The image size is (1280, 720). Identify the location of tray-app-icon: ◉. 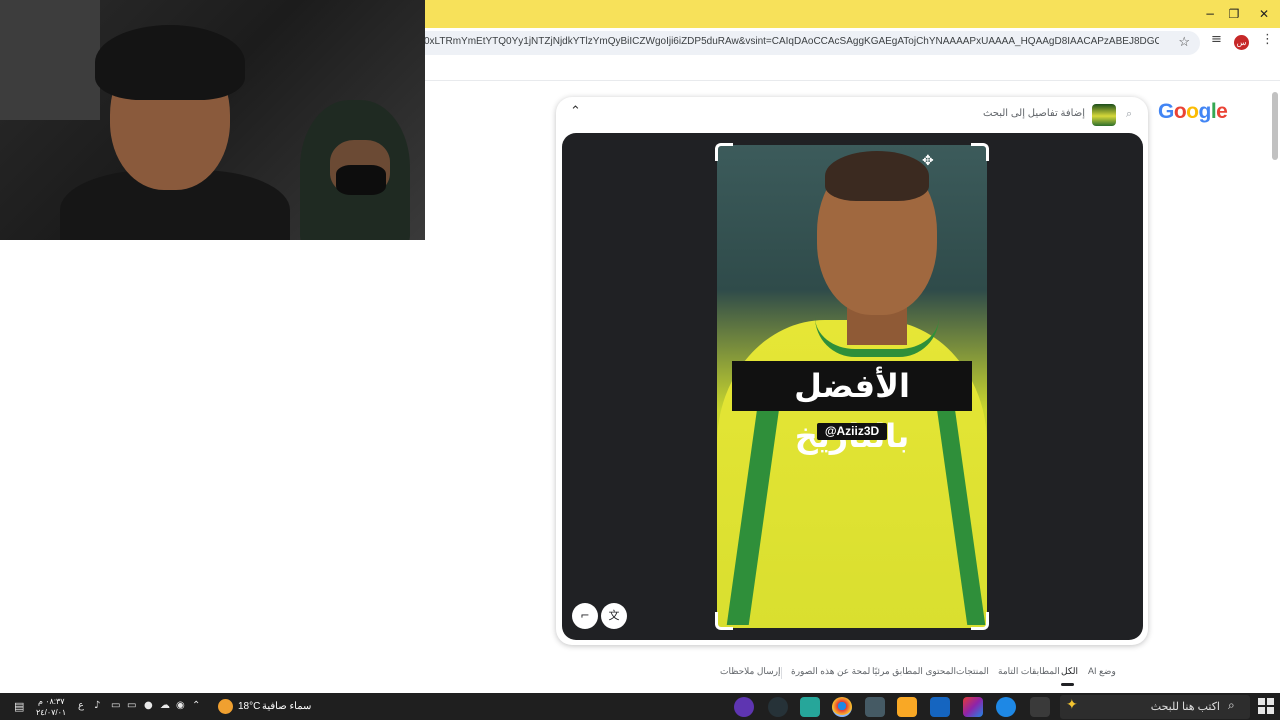
(180, 705).